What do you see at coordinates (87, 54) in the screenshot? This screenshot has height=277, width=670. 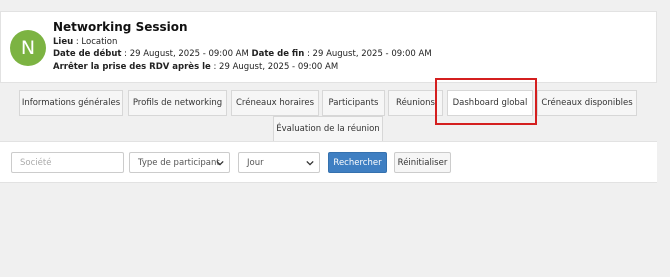 I see `start-date-label: Date de début` at bounding box center [87, 54].